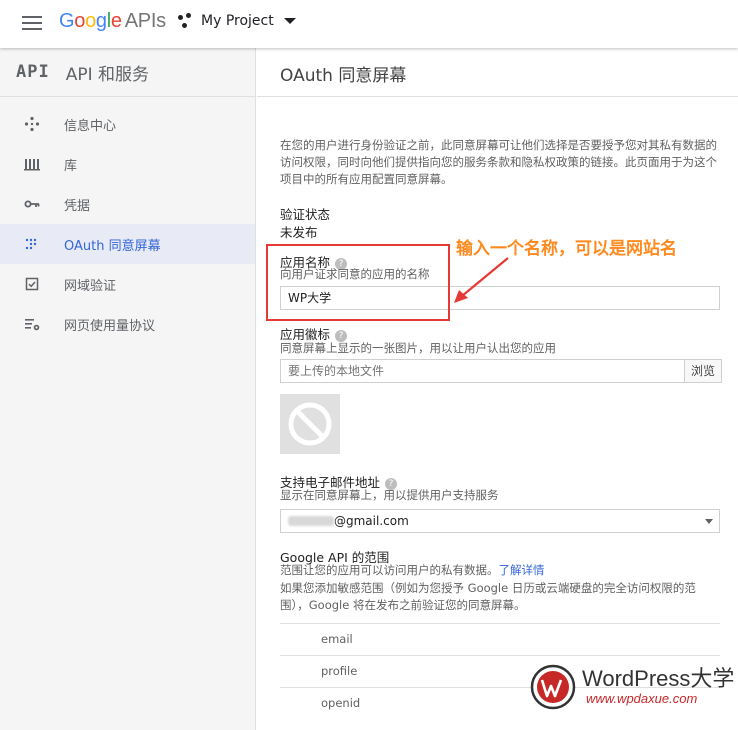 The width and height of the screenshot is (738, 730). Describe the element at coordinates (658, 678) in the screenshot. I see `watermark-title: WordPress大学` at that location.